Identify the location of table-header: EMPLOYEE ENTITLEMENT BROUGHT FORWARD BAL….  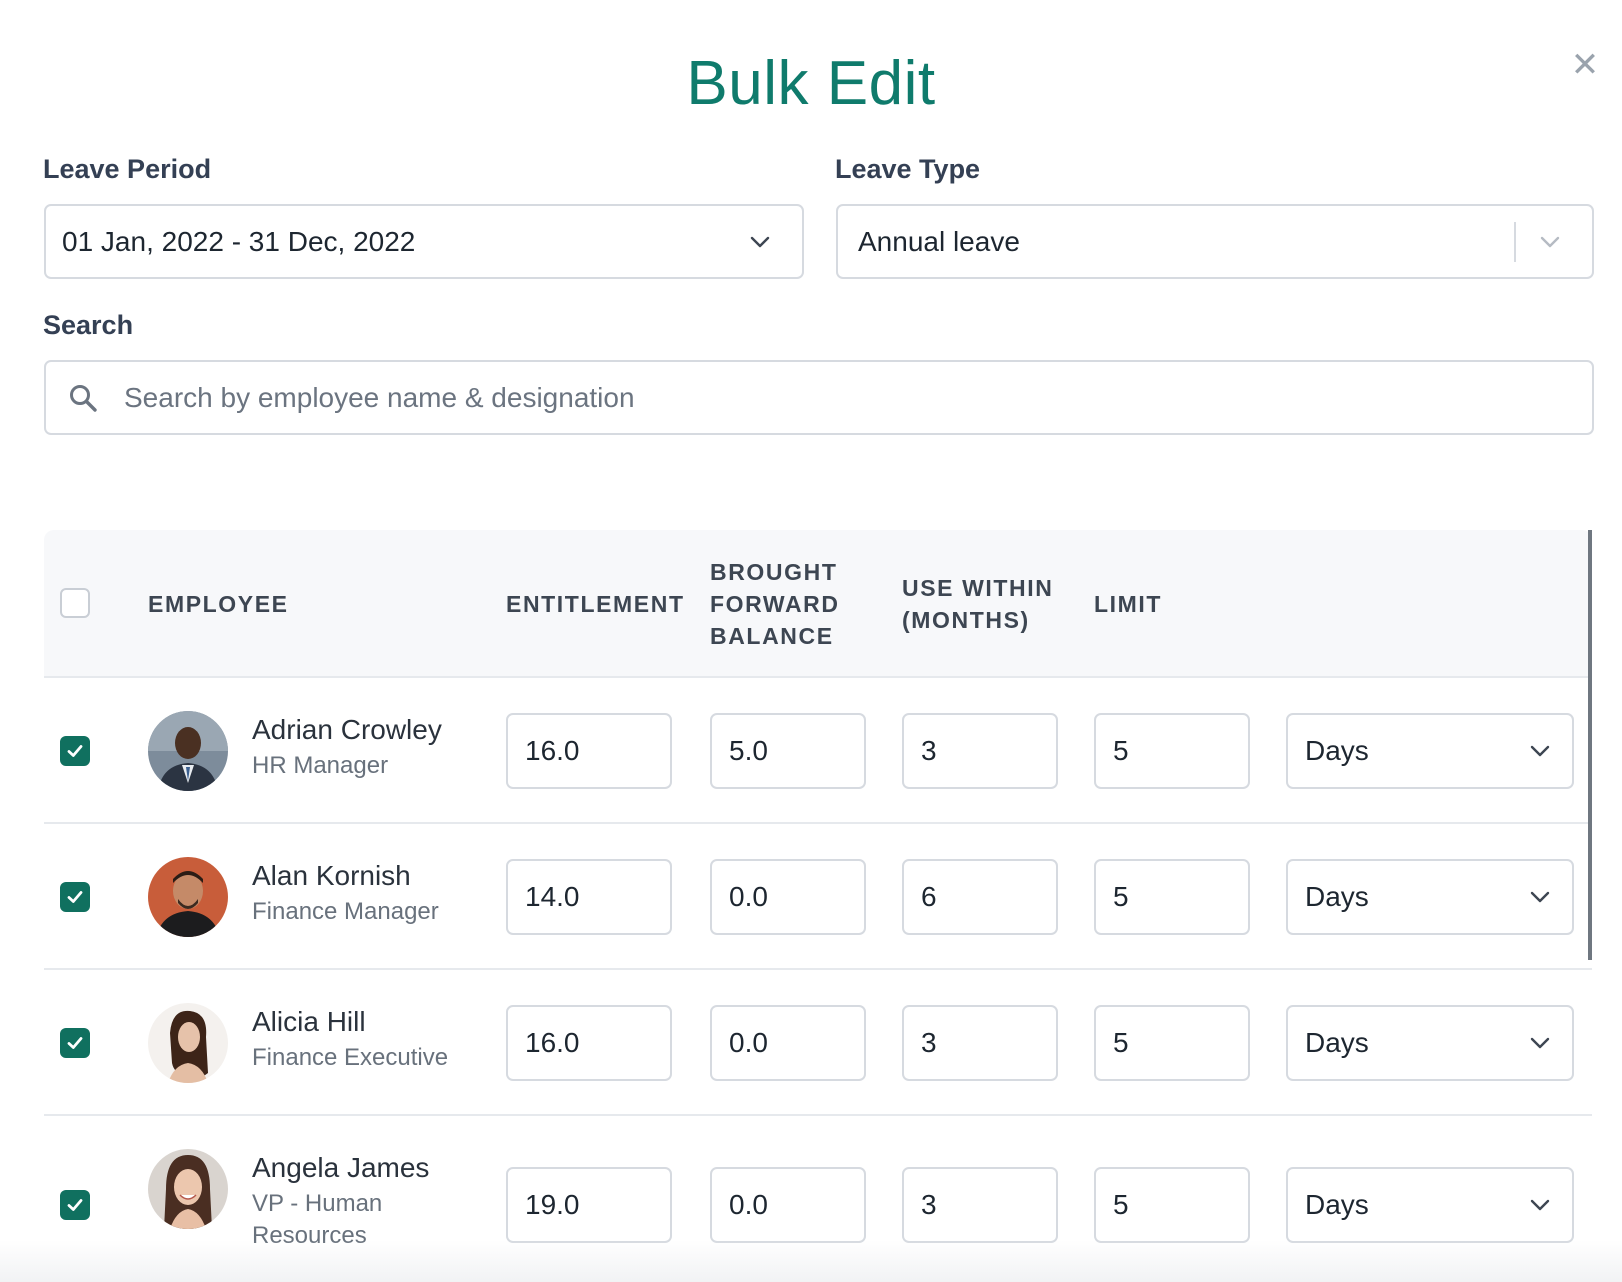
(818, 604).